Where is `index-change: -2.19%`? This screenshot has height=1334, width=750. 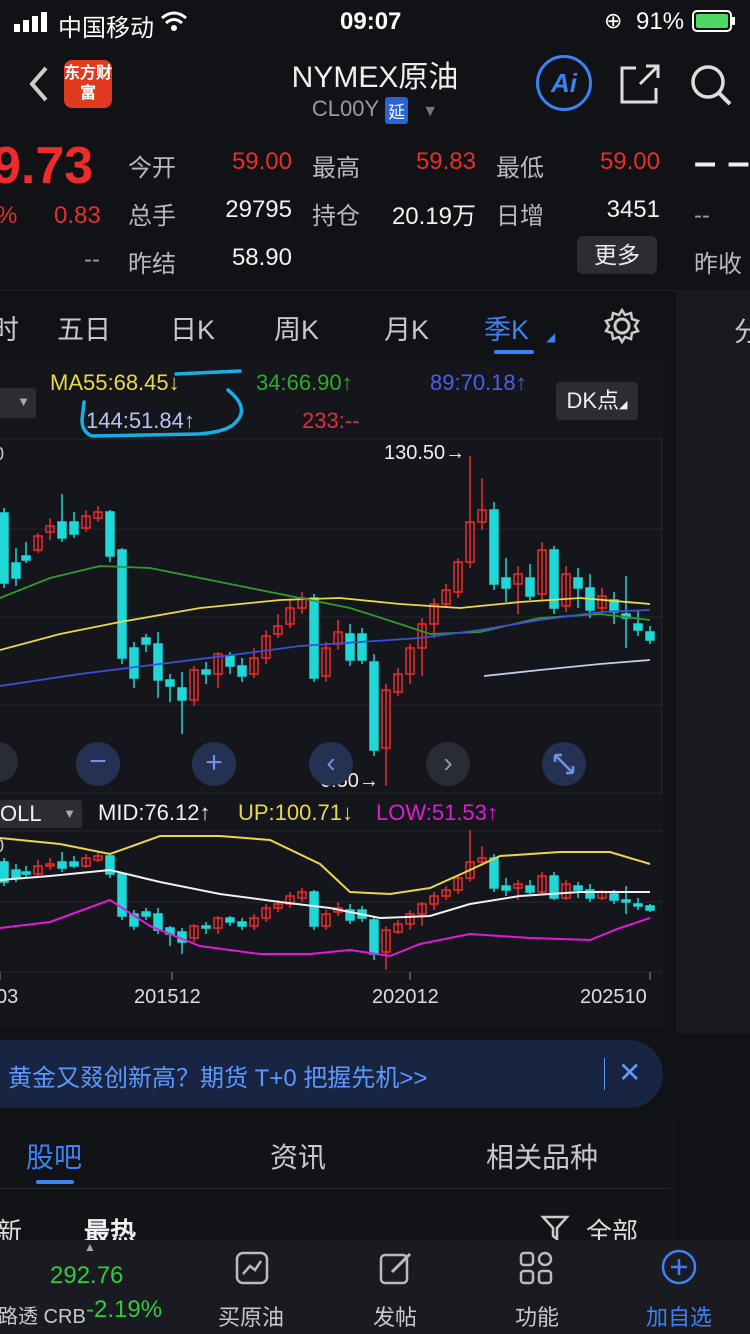
index-change: -2.19% is located at coordinates (124, 1309).